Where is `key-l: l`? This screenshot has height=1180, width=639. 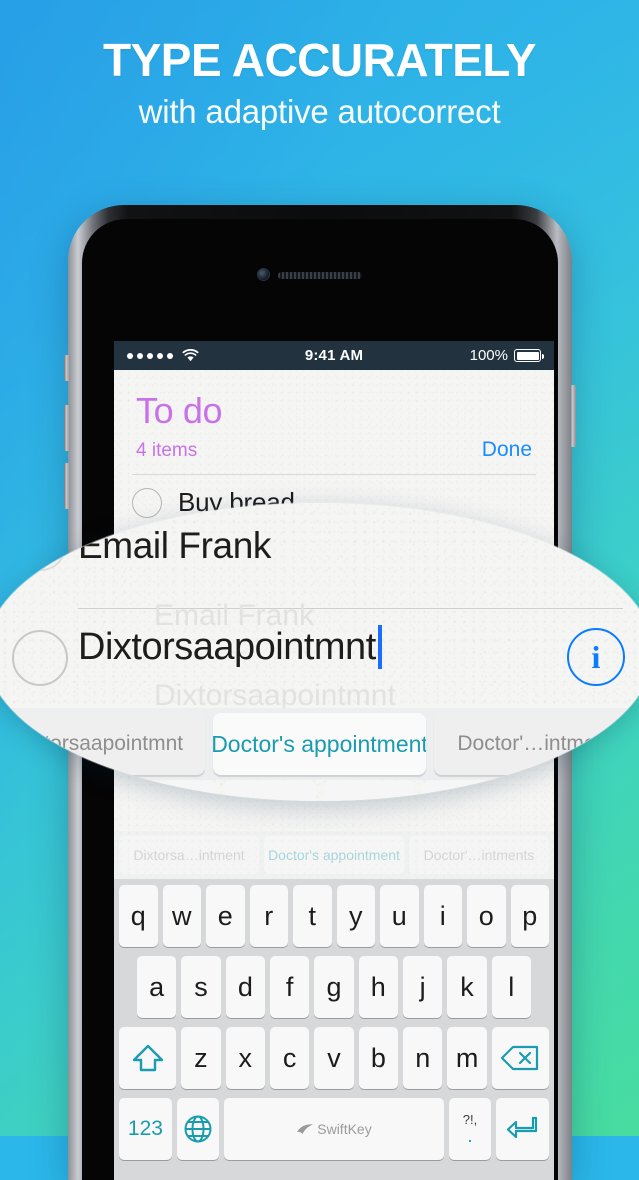 key-l: l is located at coordinates (511, 987).